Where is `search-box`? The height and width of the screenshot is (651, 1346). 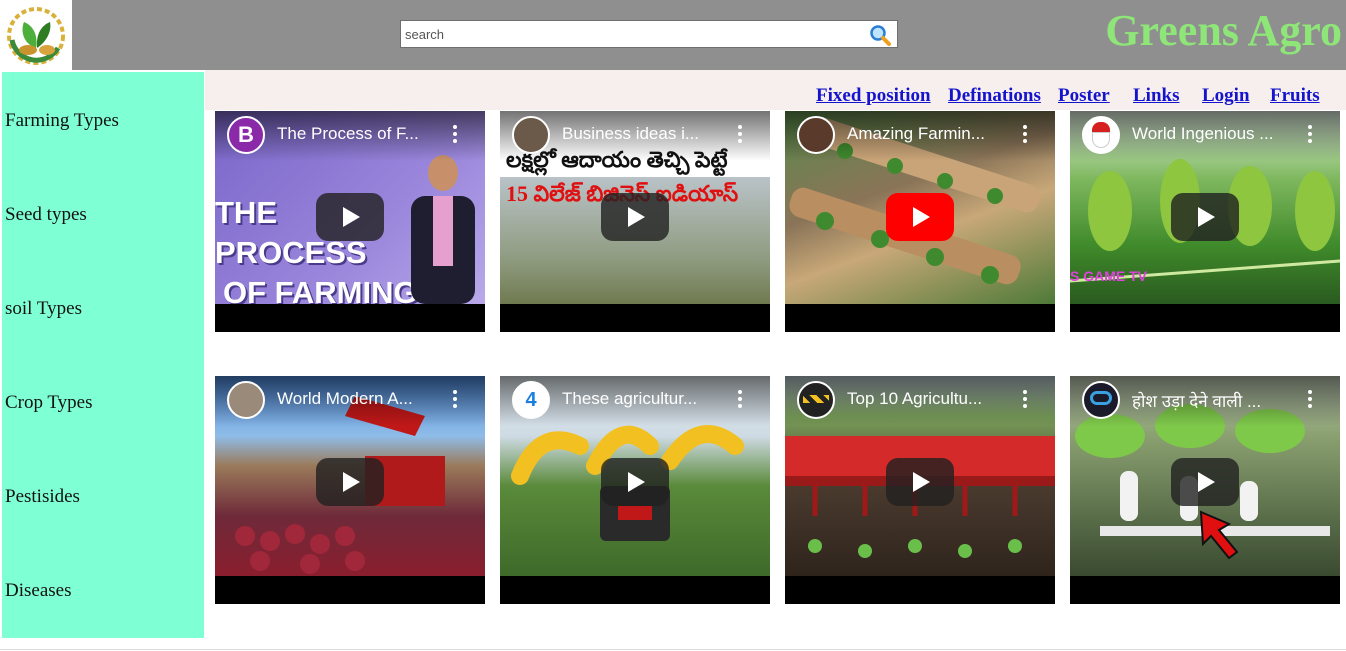
search-box is located at coordinates (649, 34).